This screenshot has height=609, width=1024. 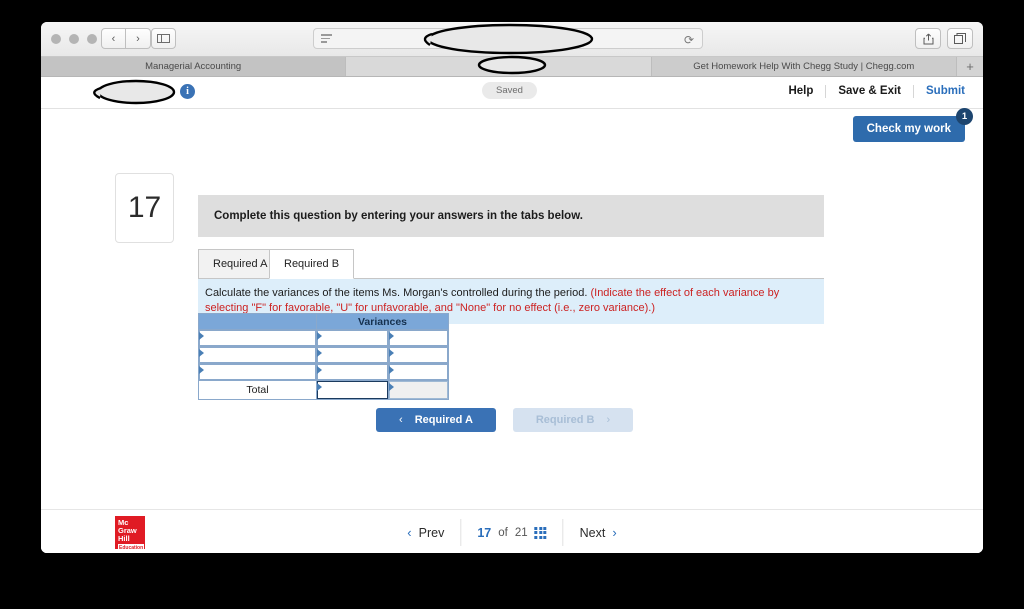 I want to click on save-and-exit-link: Save & Exit, so click(x=870, y=91).